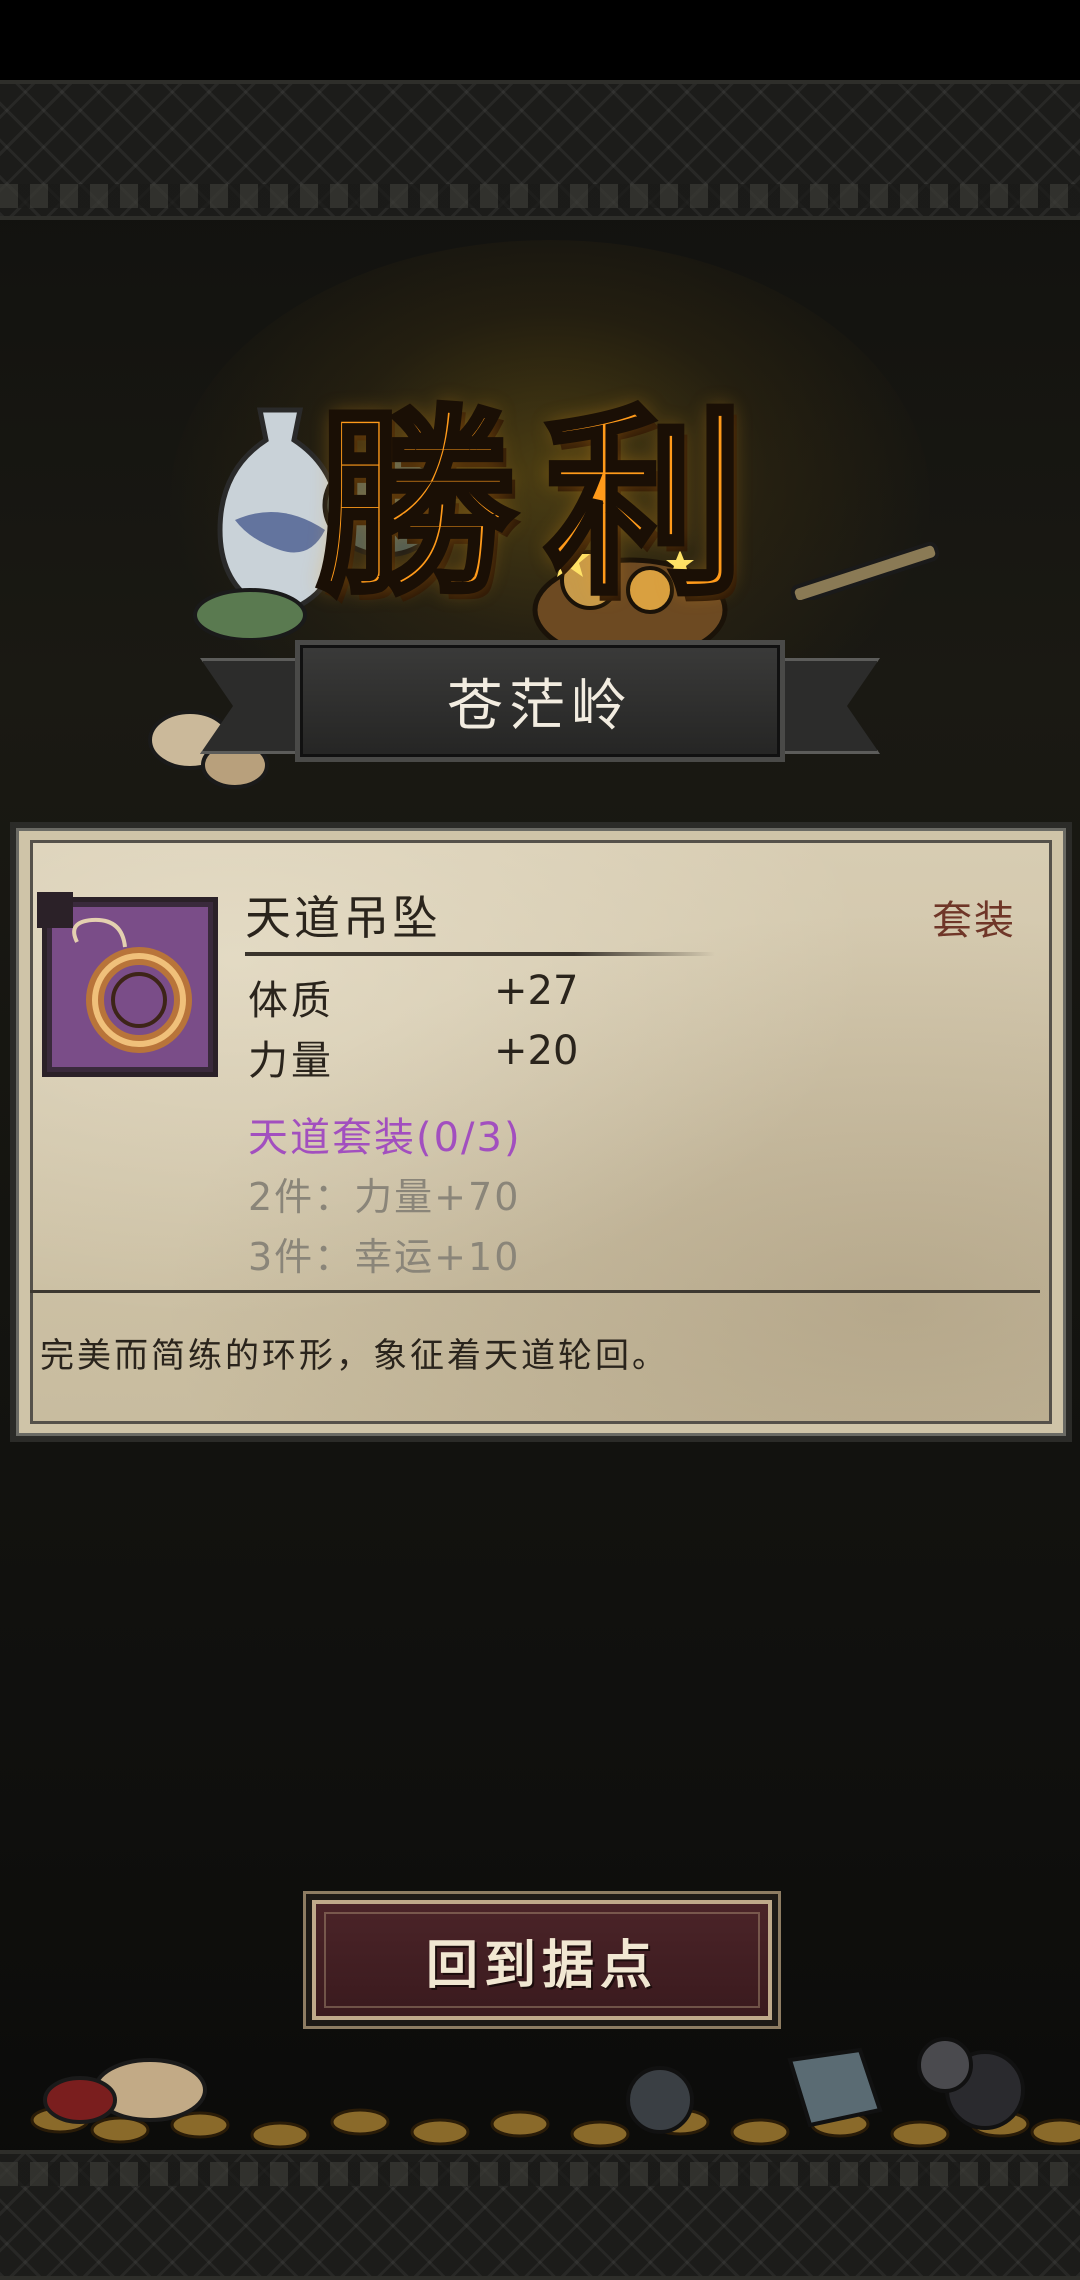 This screenshot has width=1080, height=2280. I want to click on set-bonus: 3件：幸运+10, so click(384, 1257).